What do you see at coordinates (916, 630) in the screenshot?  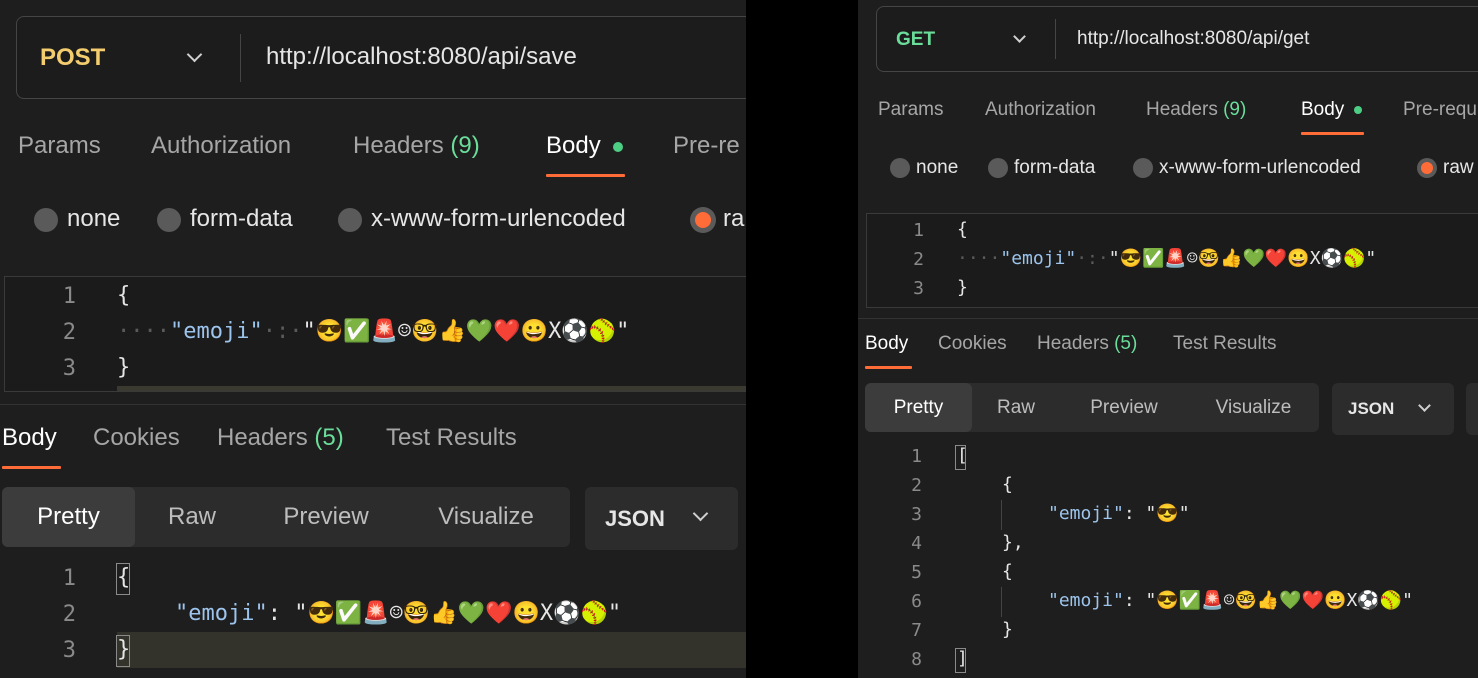 I see `line-number: 7` at bounding box center [916, 630].